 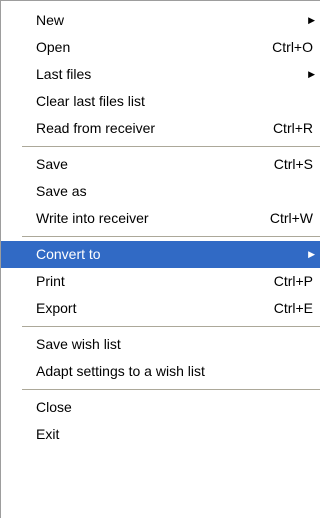 What do you see at coordinates (96, 128) in the screenshot?
I see `menu-item-label: Read from receiver` at bounding box center [96, 128].